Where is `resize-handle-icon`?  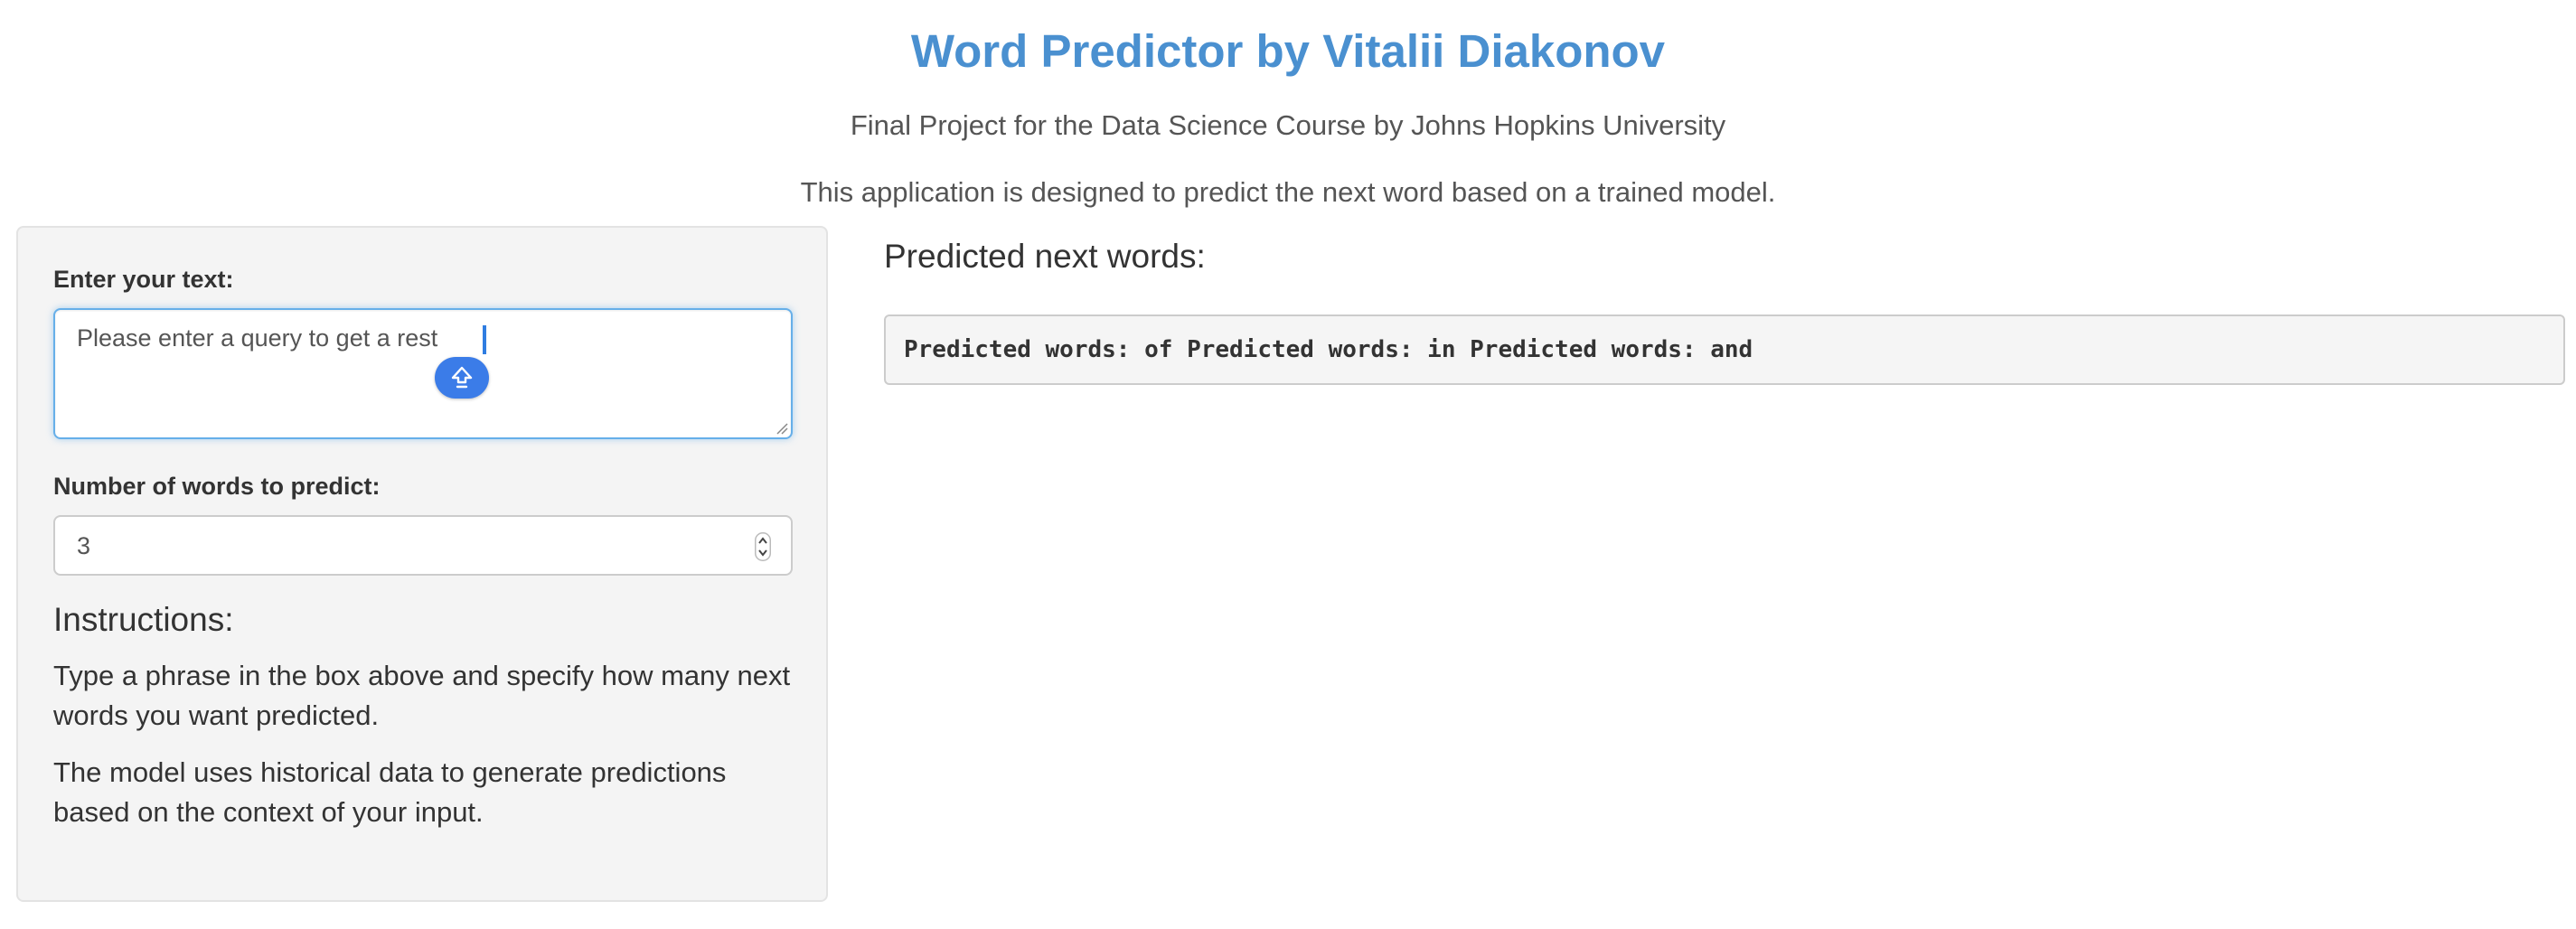 resize-handle-icon is located at coordinates (782, 428).